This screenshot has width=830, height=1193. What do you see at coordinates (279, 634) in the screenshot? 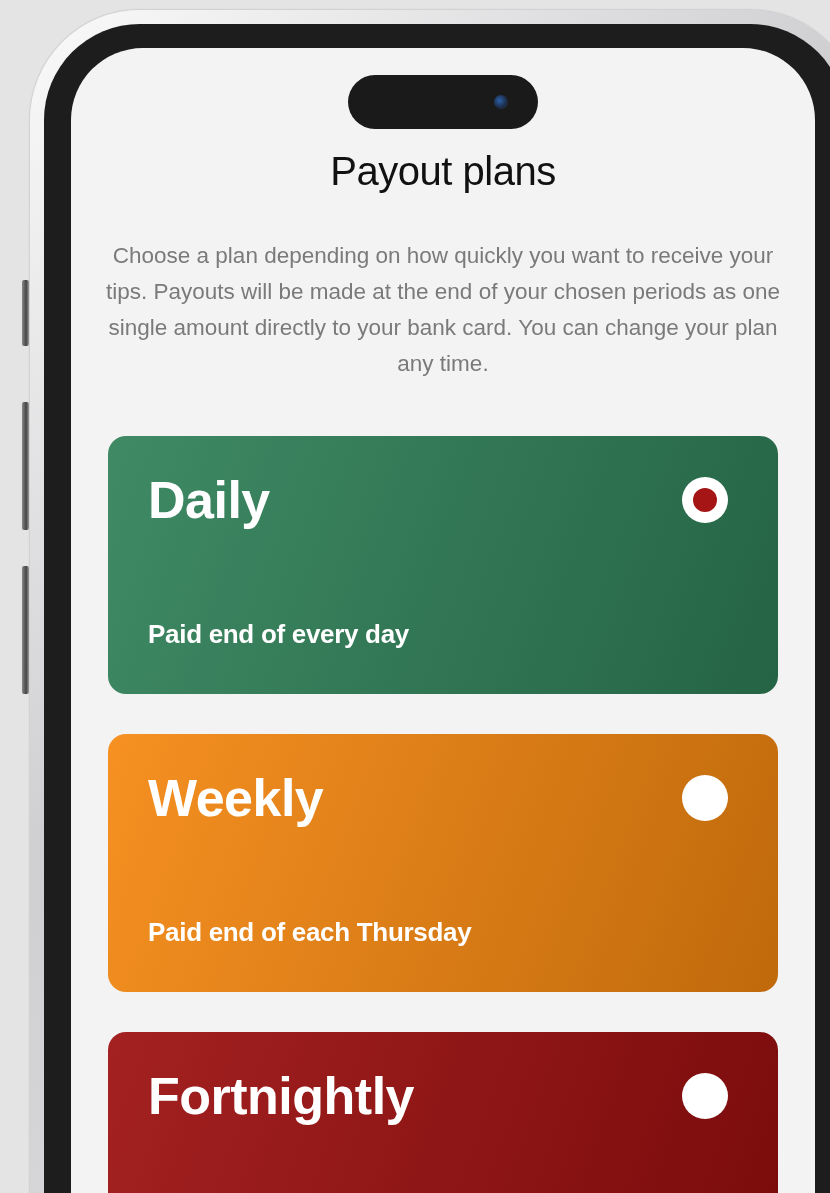
I see `plan-subtitle: Paid end of every day` at bounding box center [279, 634].